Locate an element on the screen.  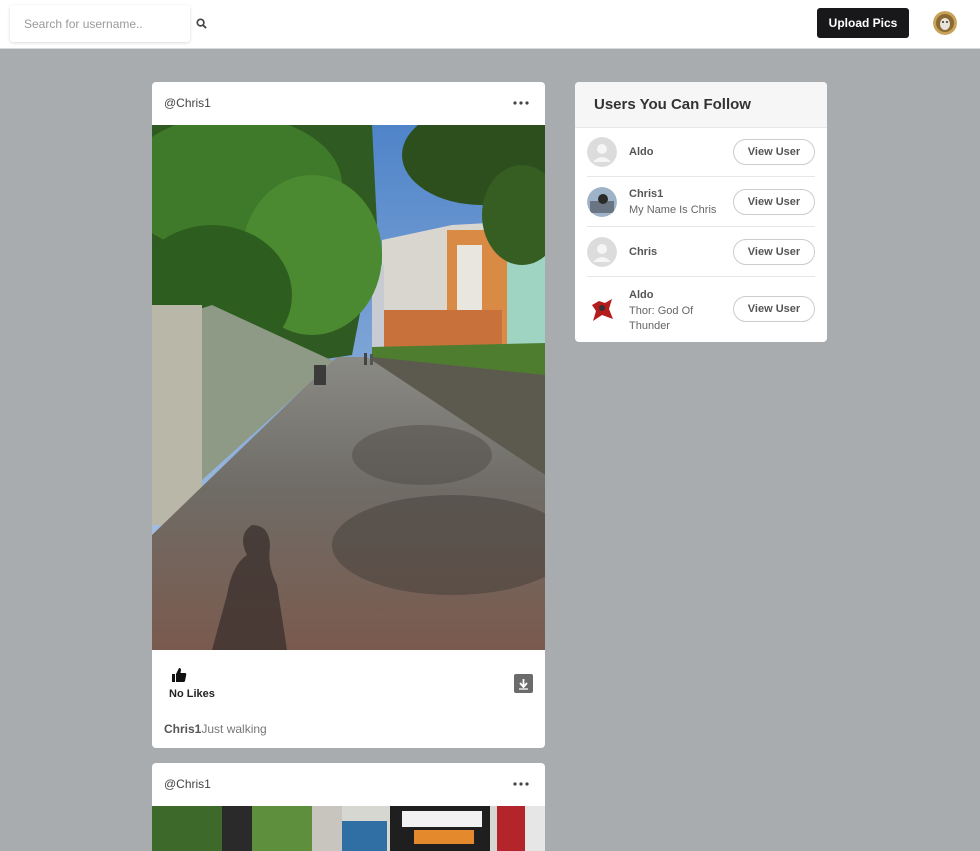
search-button is located at coordinates (201, 23).